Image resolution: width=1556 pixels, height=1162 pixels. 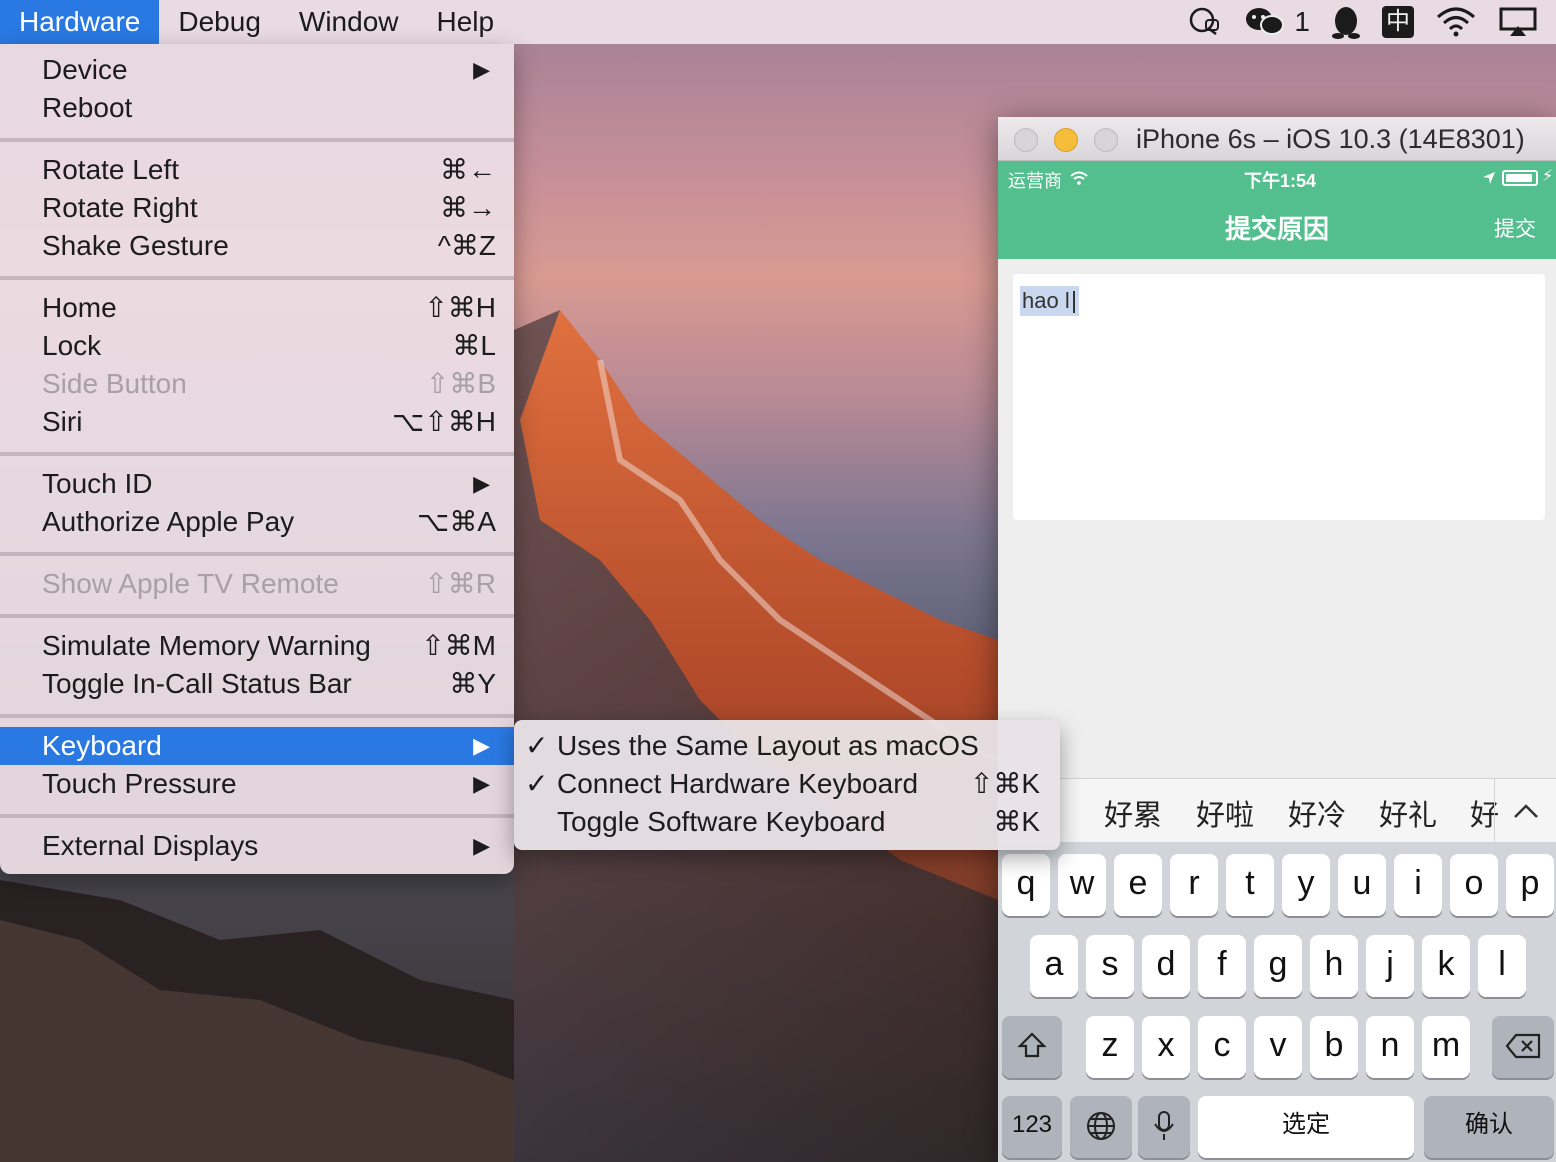 What do you see at coordinates (257, 346) in the screenshot?
I see `menu-item-lock: Lock ⌘L` at bounding box center [257, 346].